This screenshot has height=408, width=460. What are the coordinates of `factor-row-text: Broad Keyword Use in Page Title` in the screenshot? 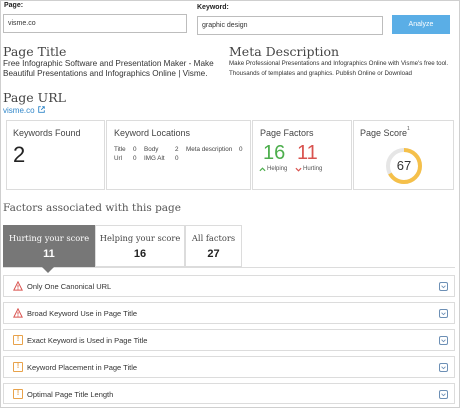 It's located at (82, 313).